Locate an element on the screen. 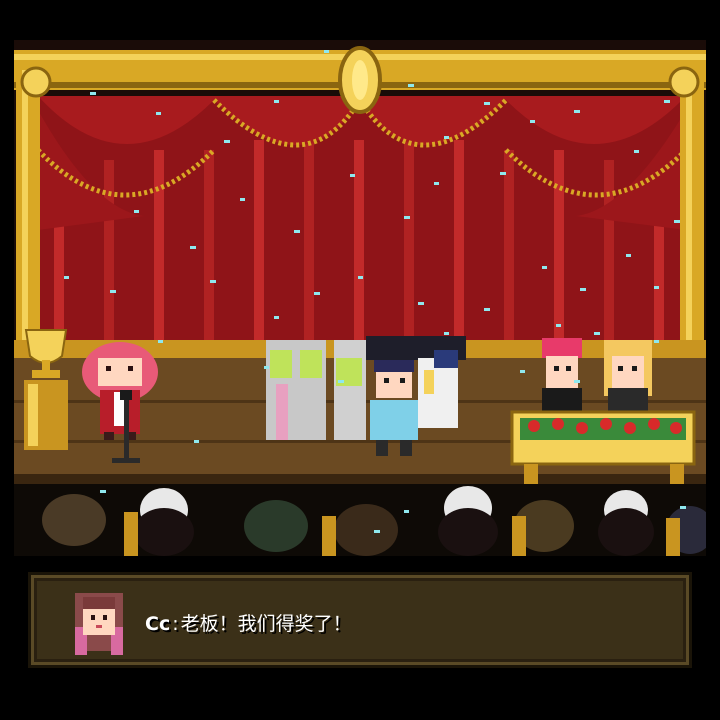  dialog-line: Cc: 老板！我们得奖了！ is located at coordinates (248, 622).